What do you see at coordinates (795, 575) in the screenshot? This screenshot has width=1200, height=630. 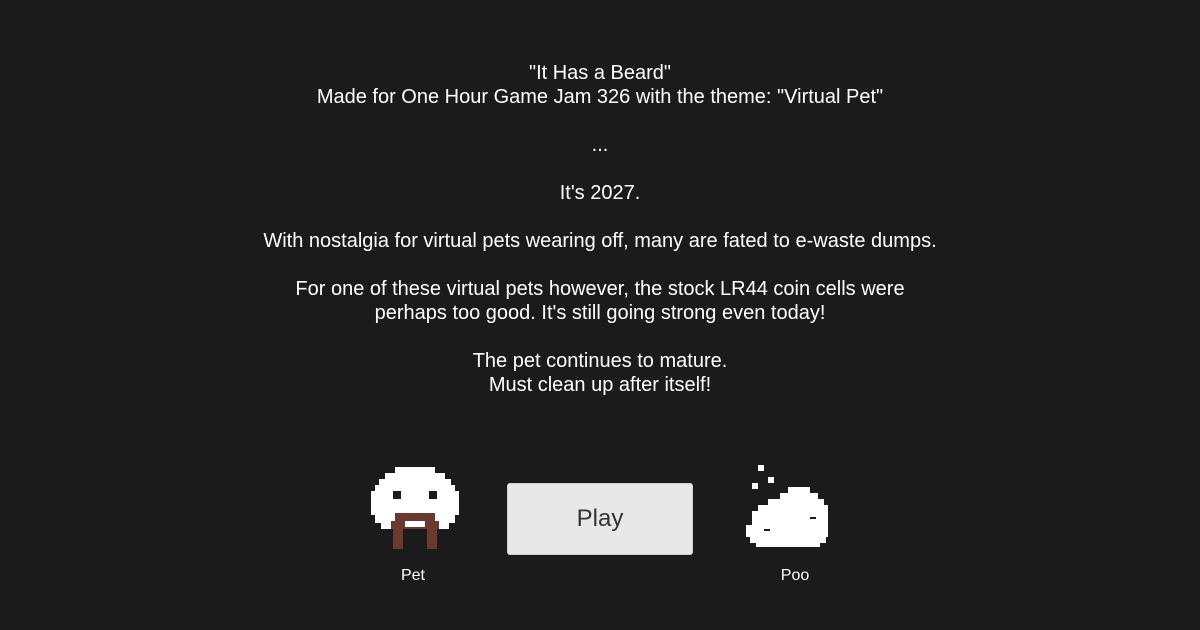 I see `poo-label: Poo` at bounding box center [795, 575].